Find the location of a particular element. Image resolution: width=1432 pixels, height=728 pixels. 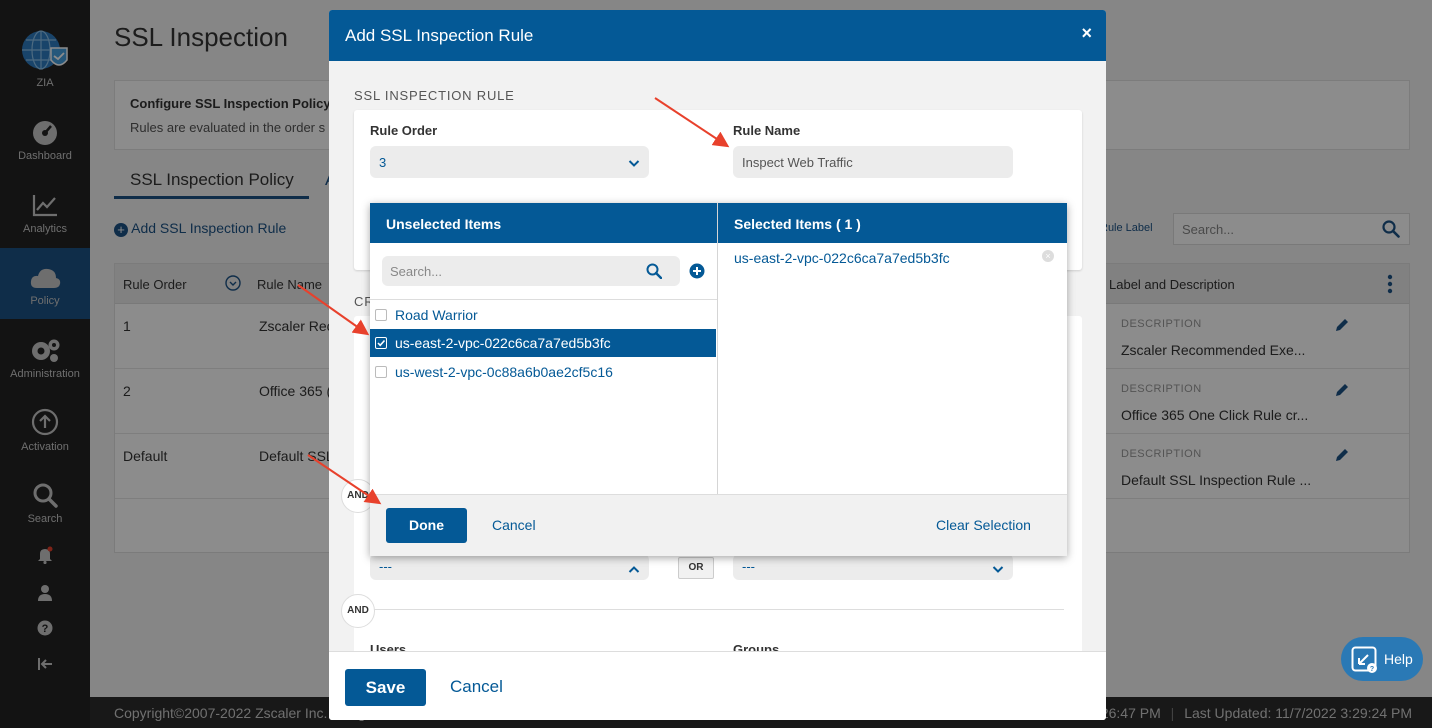

arrow-to-rule-name is located at coordinates (692, 122).